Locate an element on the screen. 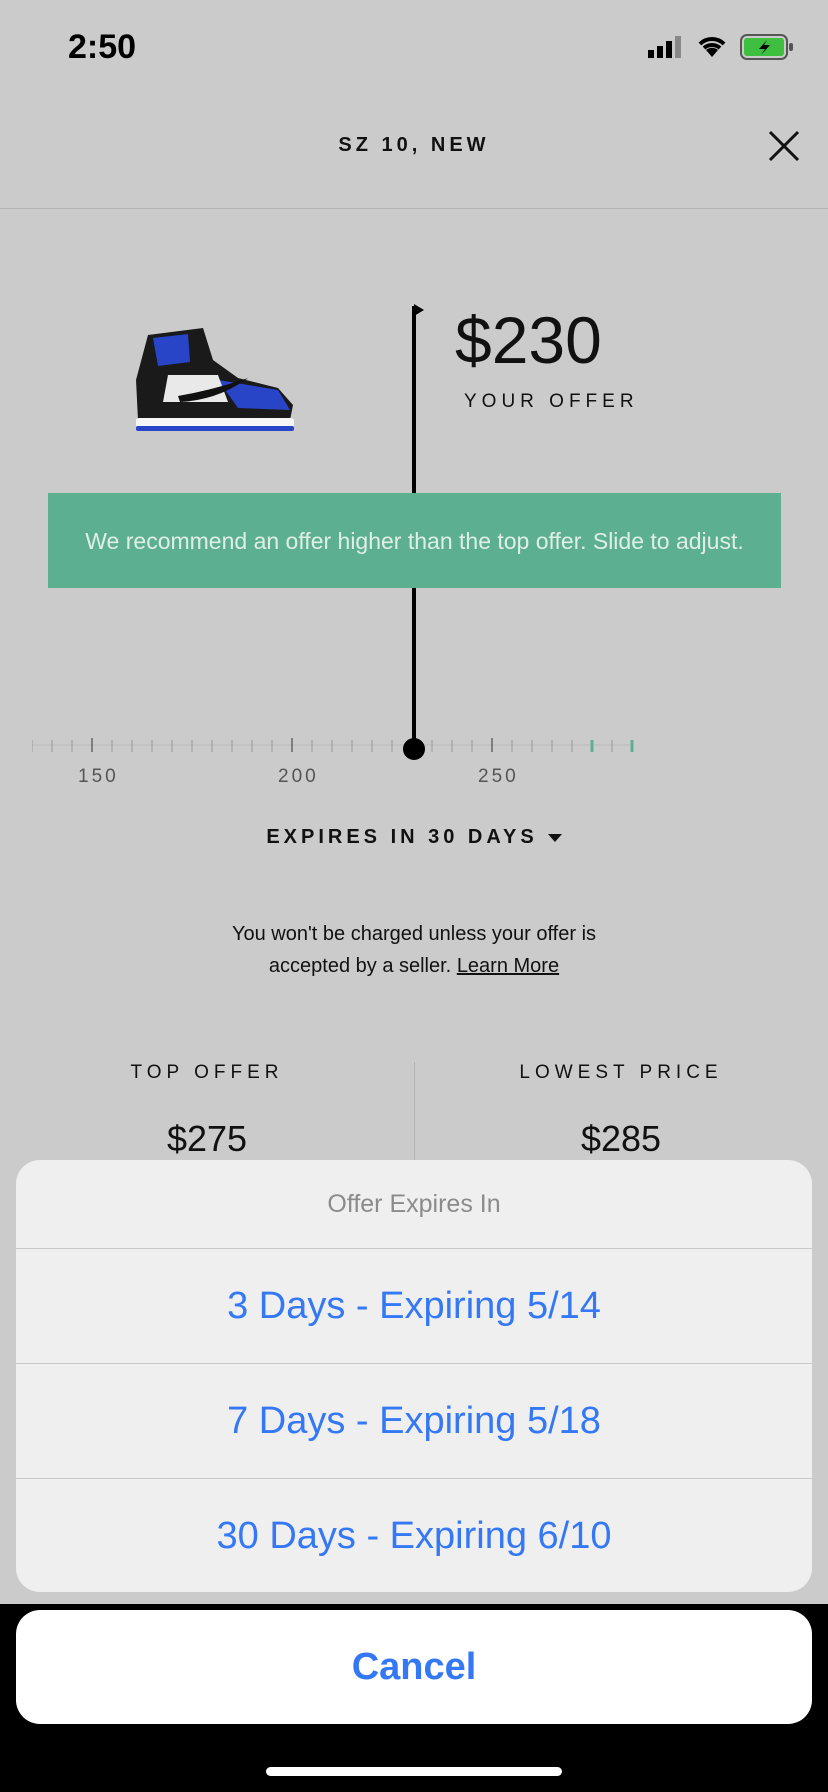 This screenshot has height=1792, width=828. top-offer-value: $275 is located at coordinates (207, 1138).